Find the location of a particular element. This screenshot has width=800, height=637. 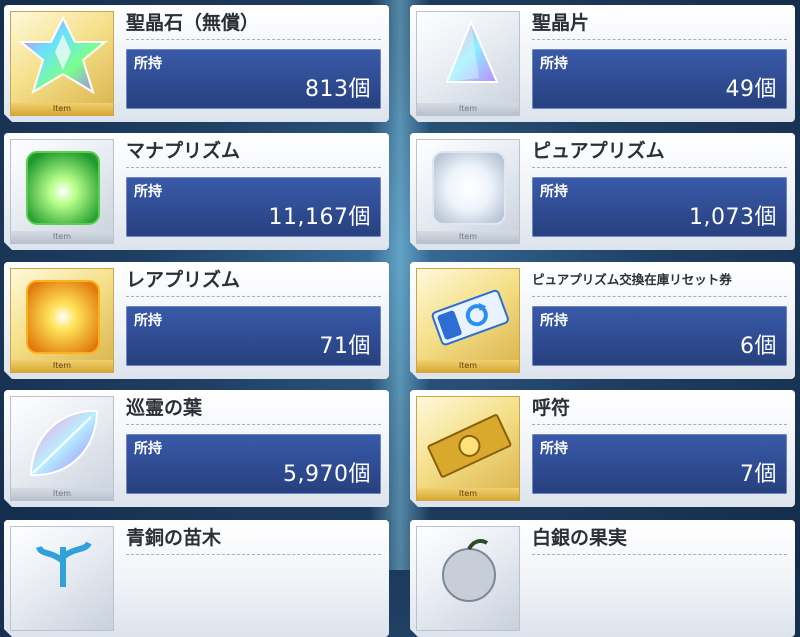

hold-count: 5,970個 is located at coordinates (327, 474).